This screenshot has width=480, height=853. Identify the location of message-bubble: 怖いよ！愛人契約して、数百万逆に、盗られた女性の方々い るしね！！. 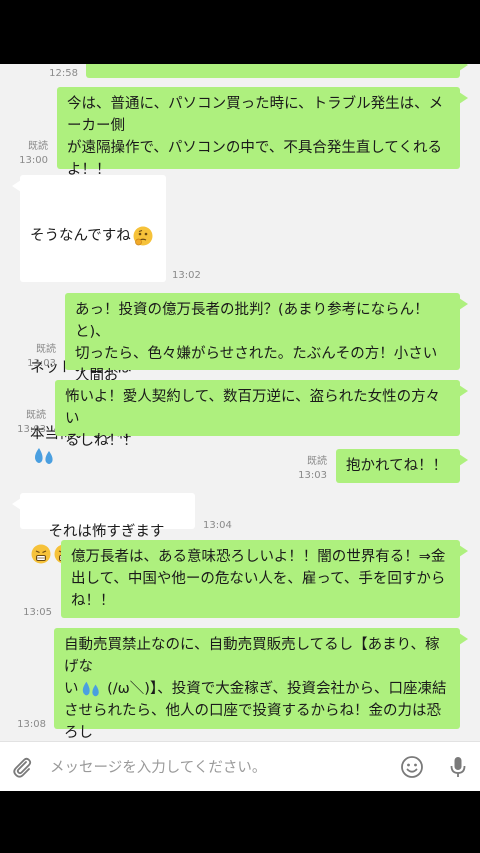
(261, 414).